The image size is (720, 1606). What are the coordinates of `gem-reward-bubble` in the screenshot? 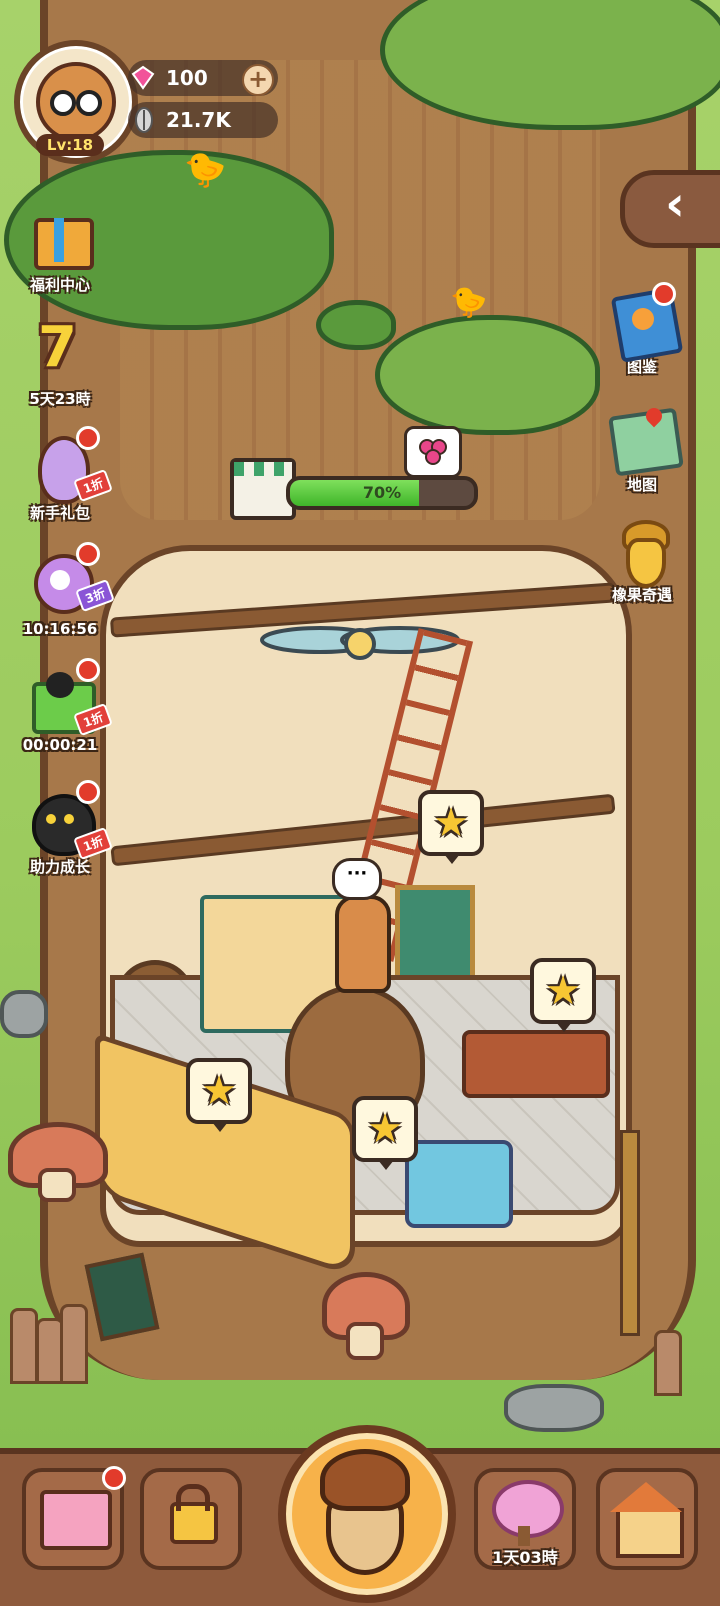 It's located at (433, 452).